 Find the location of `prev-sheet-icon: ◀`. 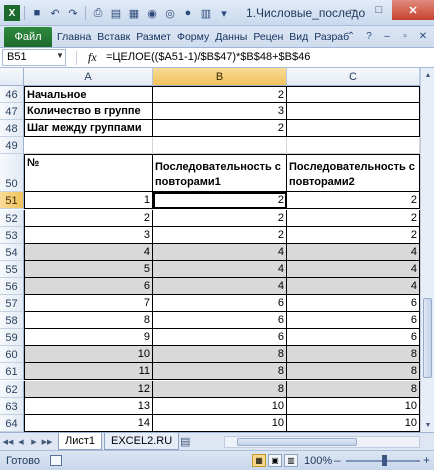

prev-sheet-icon: ◀ is located at coordinates (21, 441).